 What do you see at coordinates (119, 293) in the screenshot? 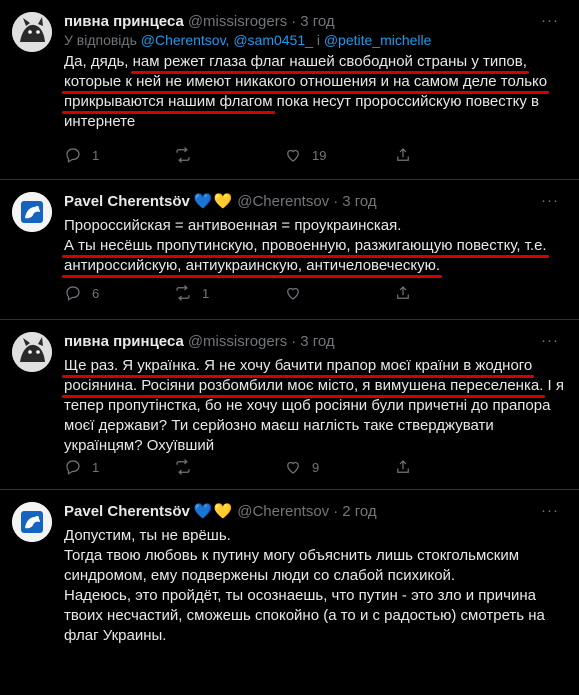
I see `reply-button: 6` at bounding box center [119, 293].